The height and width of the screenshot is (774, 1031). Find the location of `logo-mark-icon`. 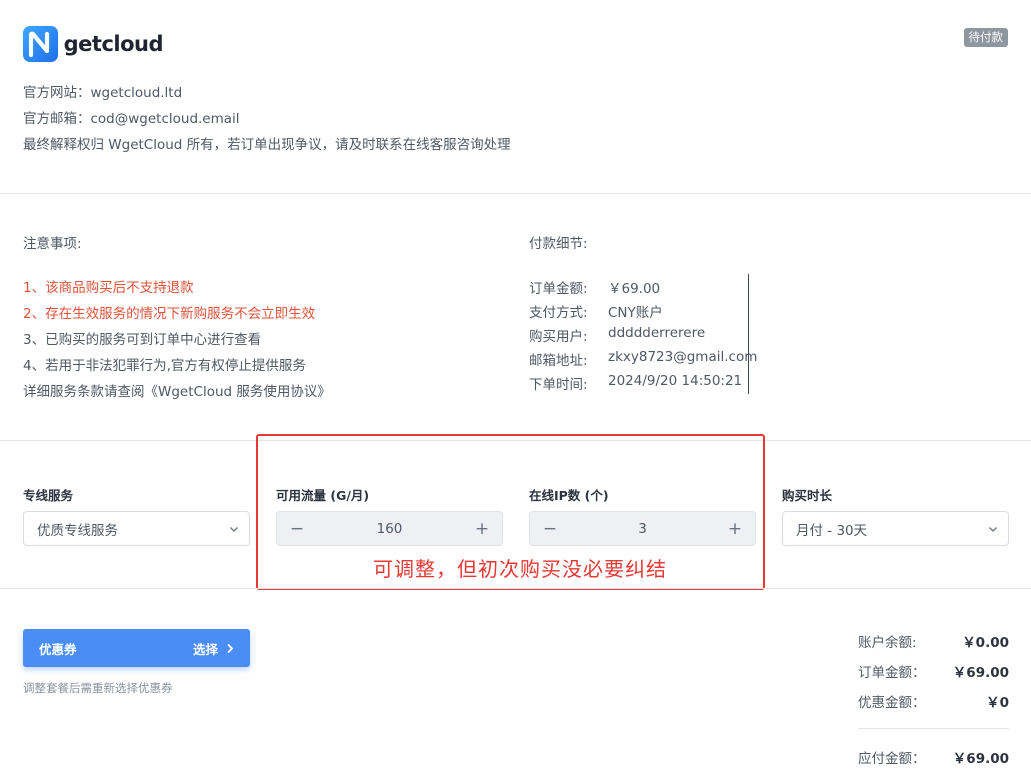

logo-mark-icon is located at coordinates (40, 44).